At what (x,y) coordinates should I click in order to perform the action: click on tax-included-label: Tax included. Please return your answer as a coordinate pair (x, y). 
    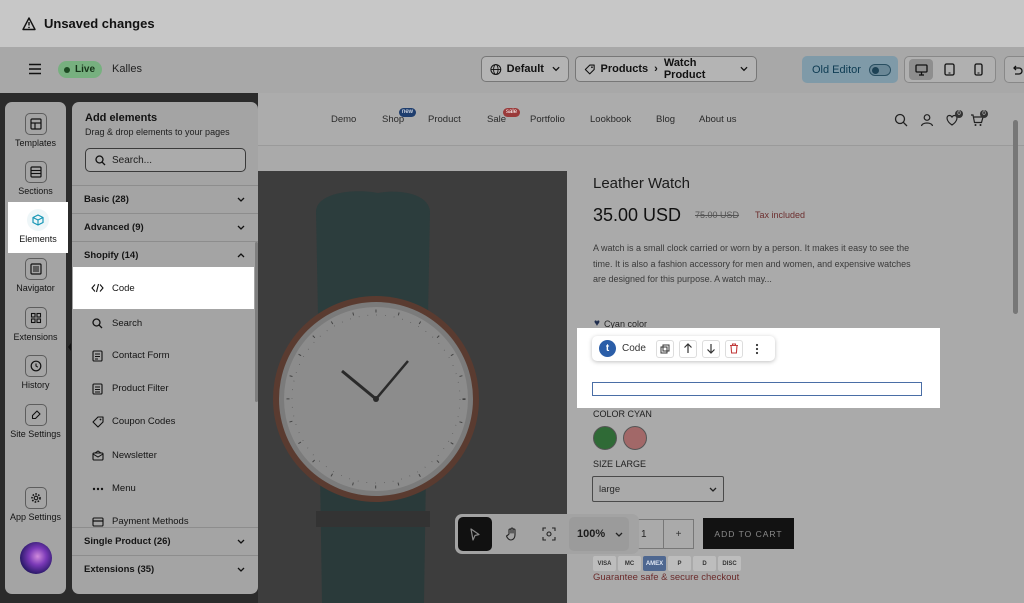
    Looking at the image, I should click on (780, 215).